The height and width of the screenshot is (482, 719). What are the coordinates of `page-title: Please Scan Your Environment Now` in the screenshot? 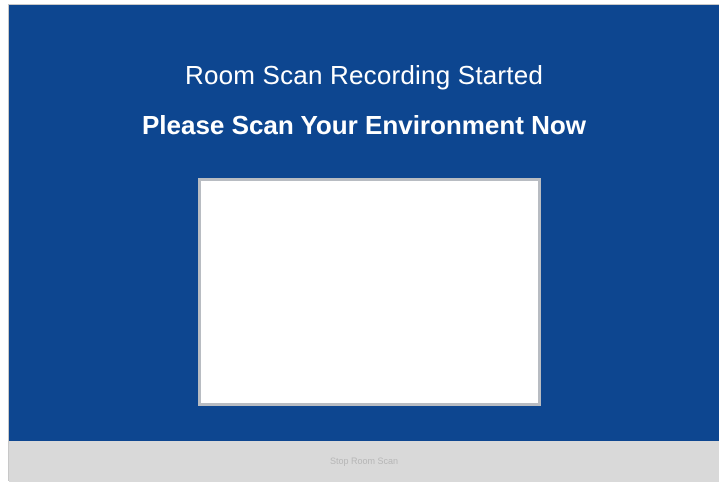 It's located at (364, 125).